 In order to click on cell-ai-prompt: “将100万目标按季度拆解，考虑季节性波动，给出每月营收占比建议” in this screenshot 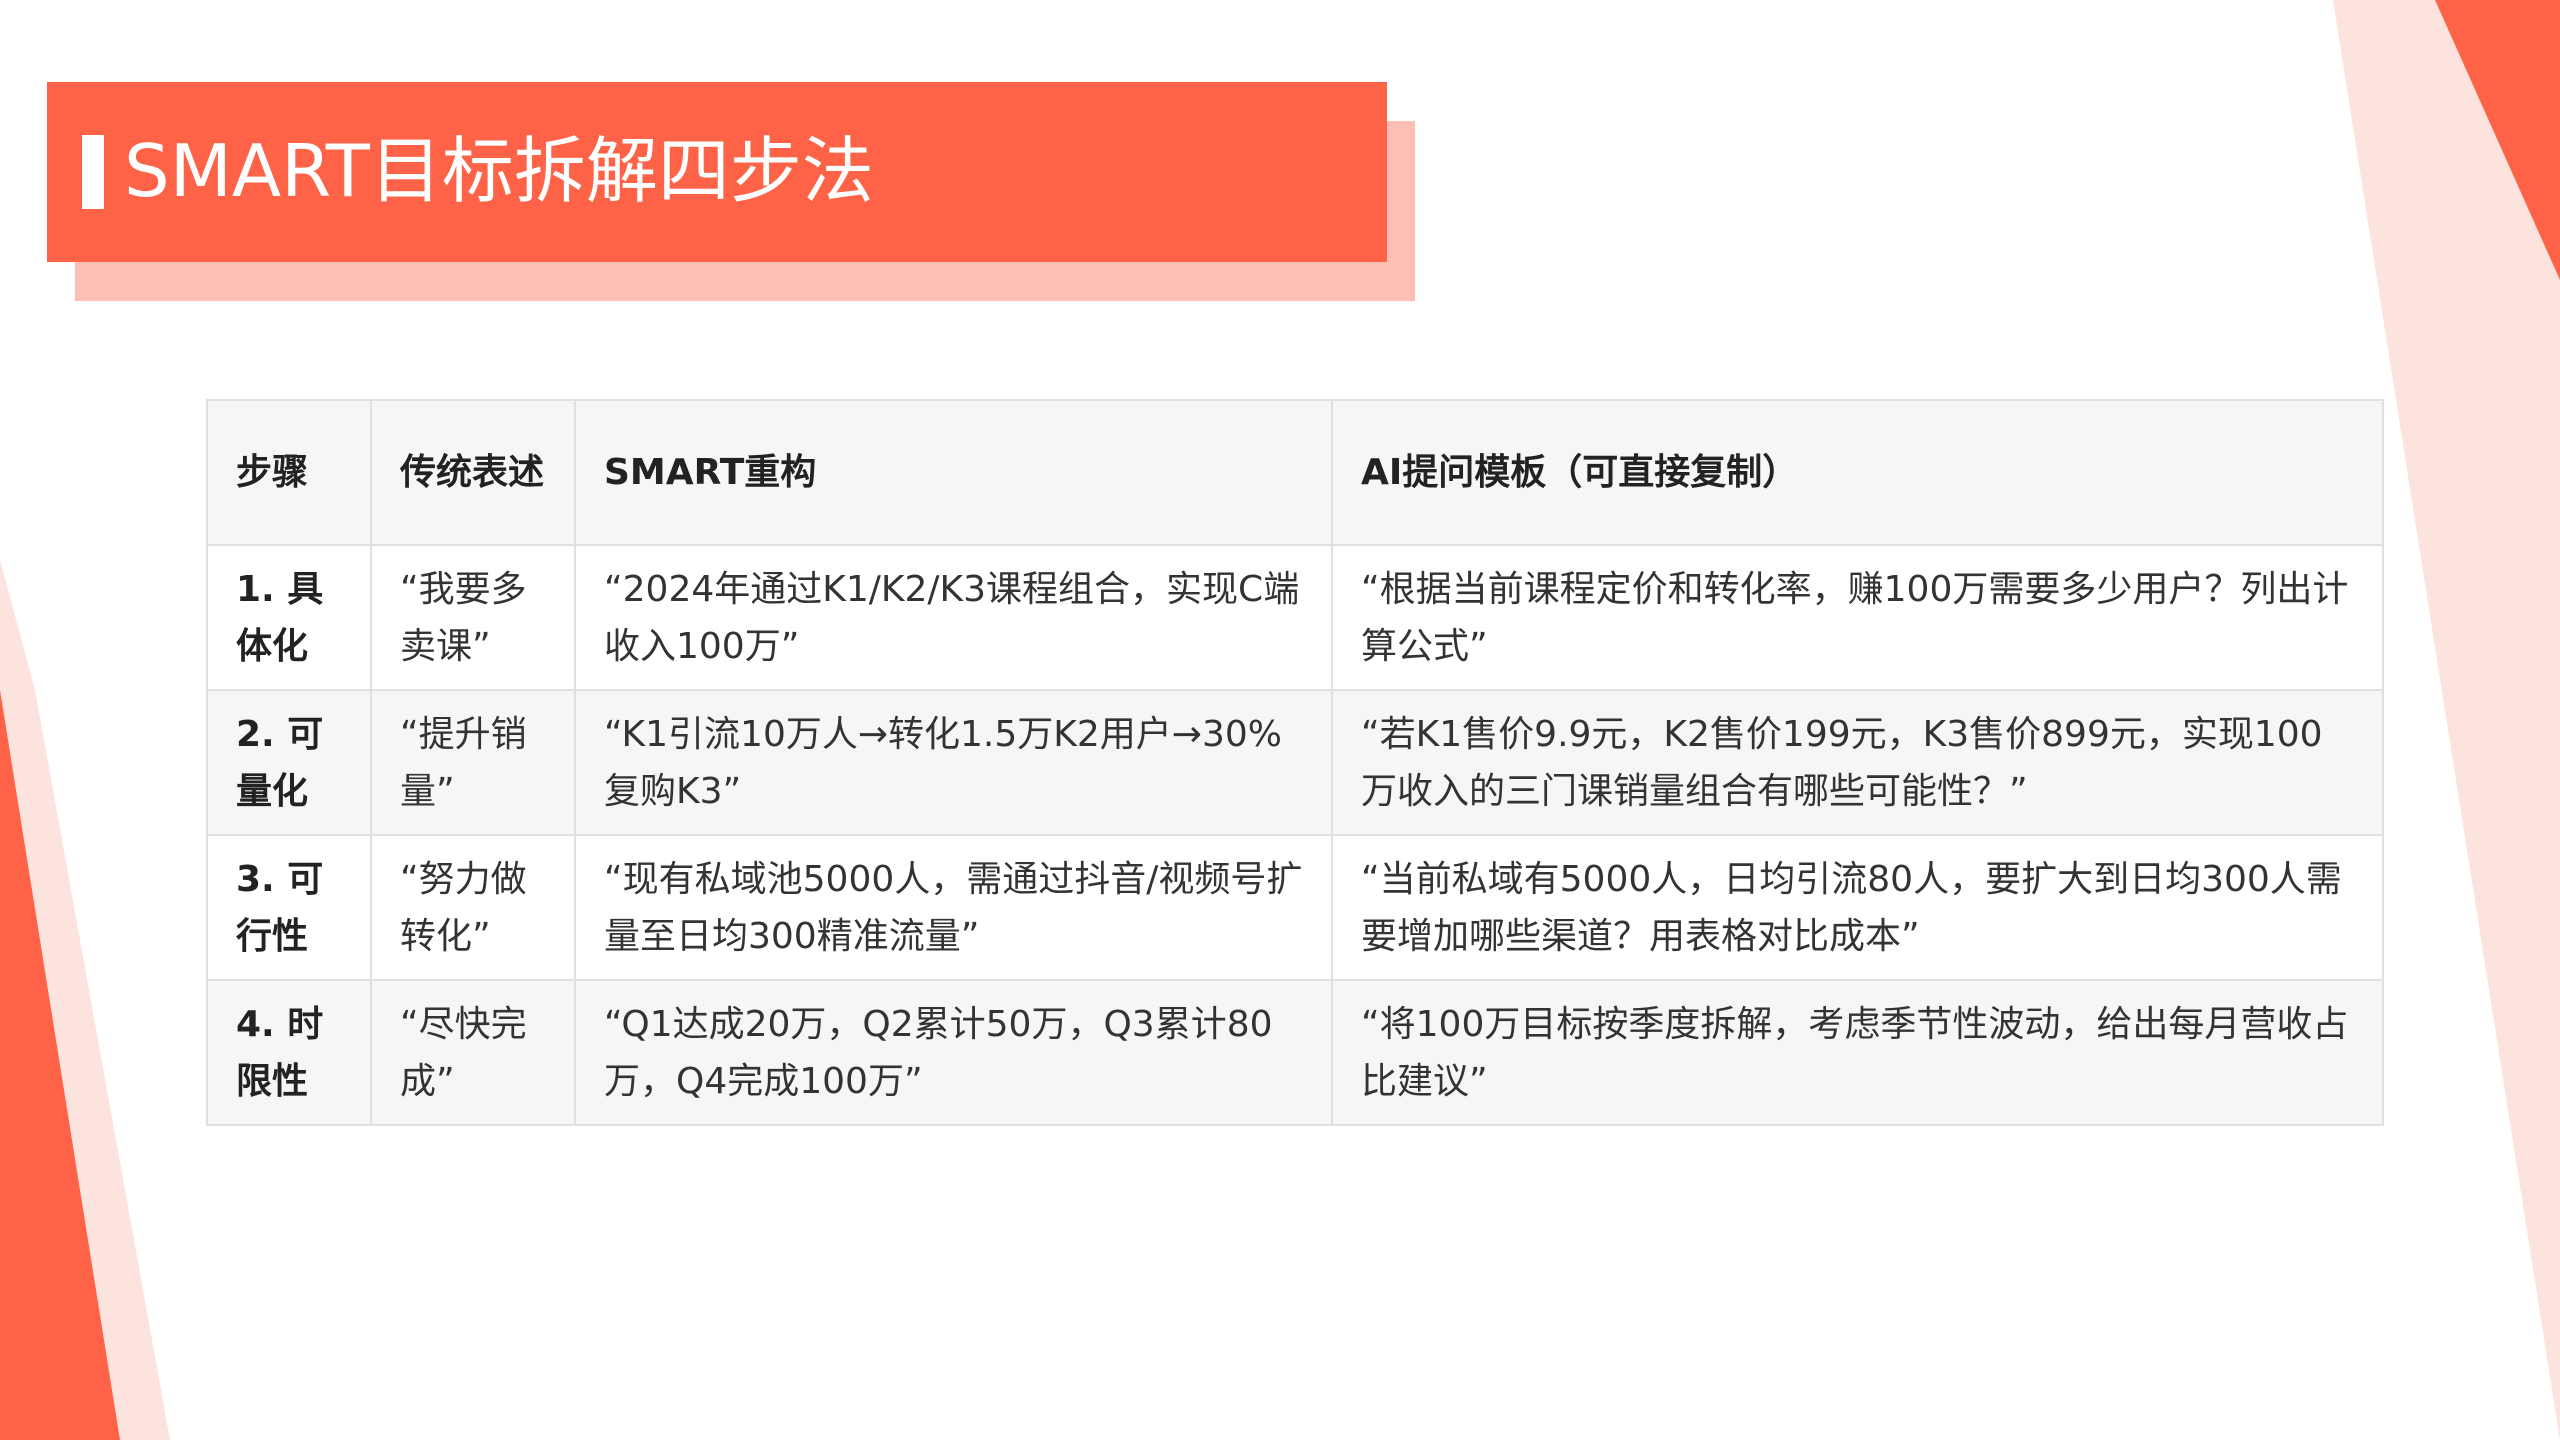, I will do `click(1857, 1052)`.